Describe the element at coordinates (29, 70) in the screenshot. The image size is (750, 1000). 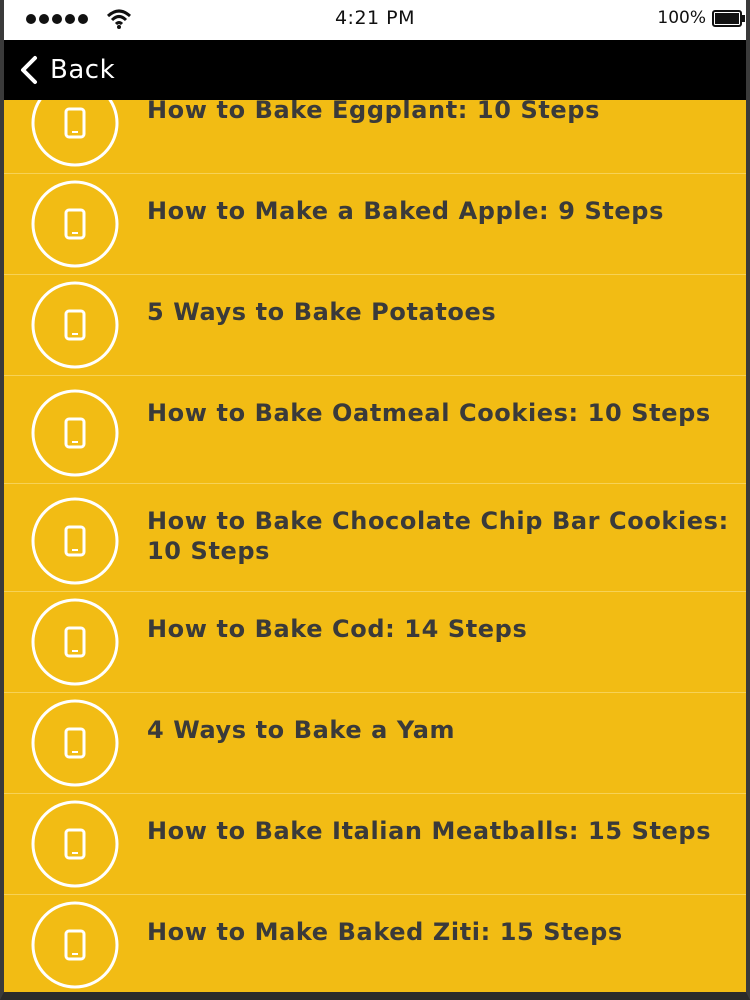
I see `chevron-left-icon` at that location.